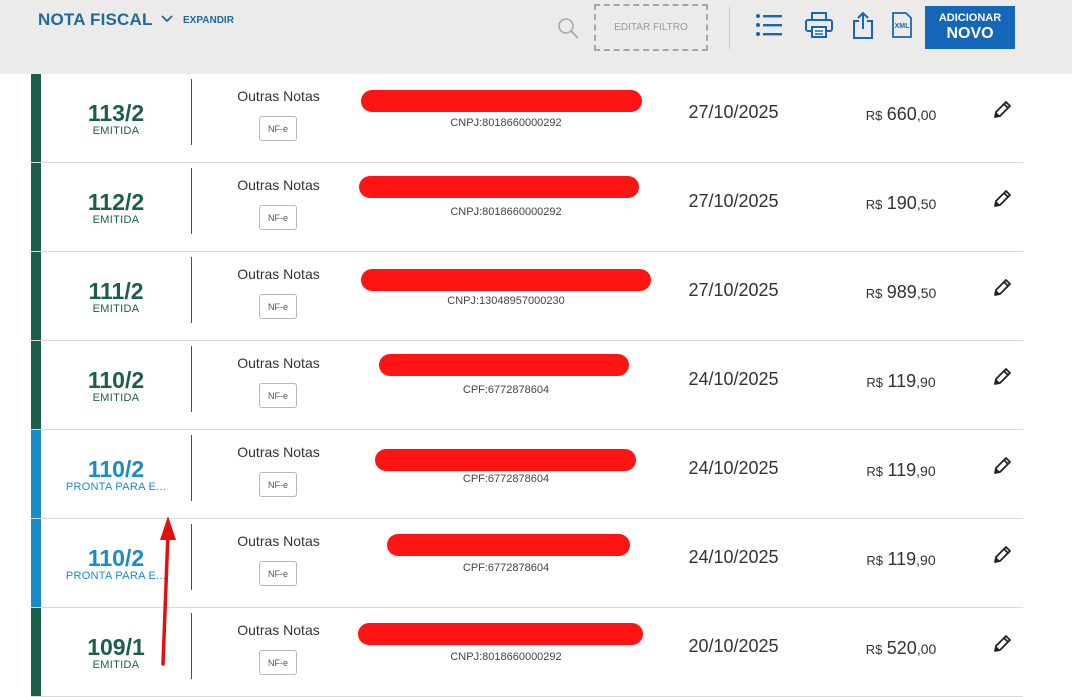 This screenshot has height=697, width=1072. I want to click on invoice-number-cell: 111/2 EMITIDA, so click(116, 296).